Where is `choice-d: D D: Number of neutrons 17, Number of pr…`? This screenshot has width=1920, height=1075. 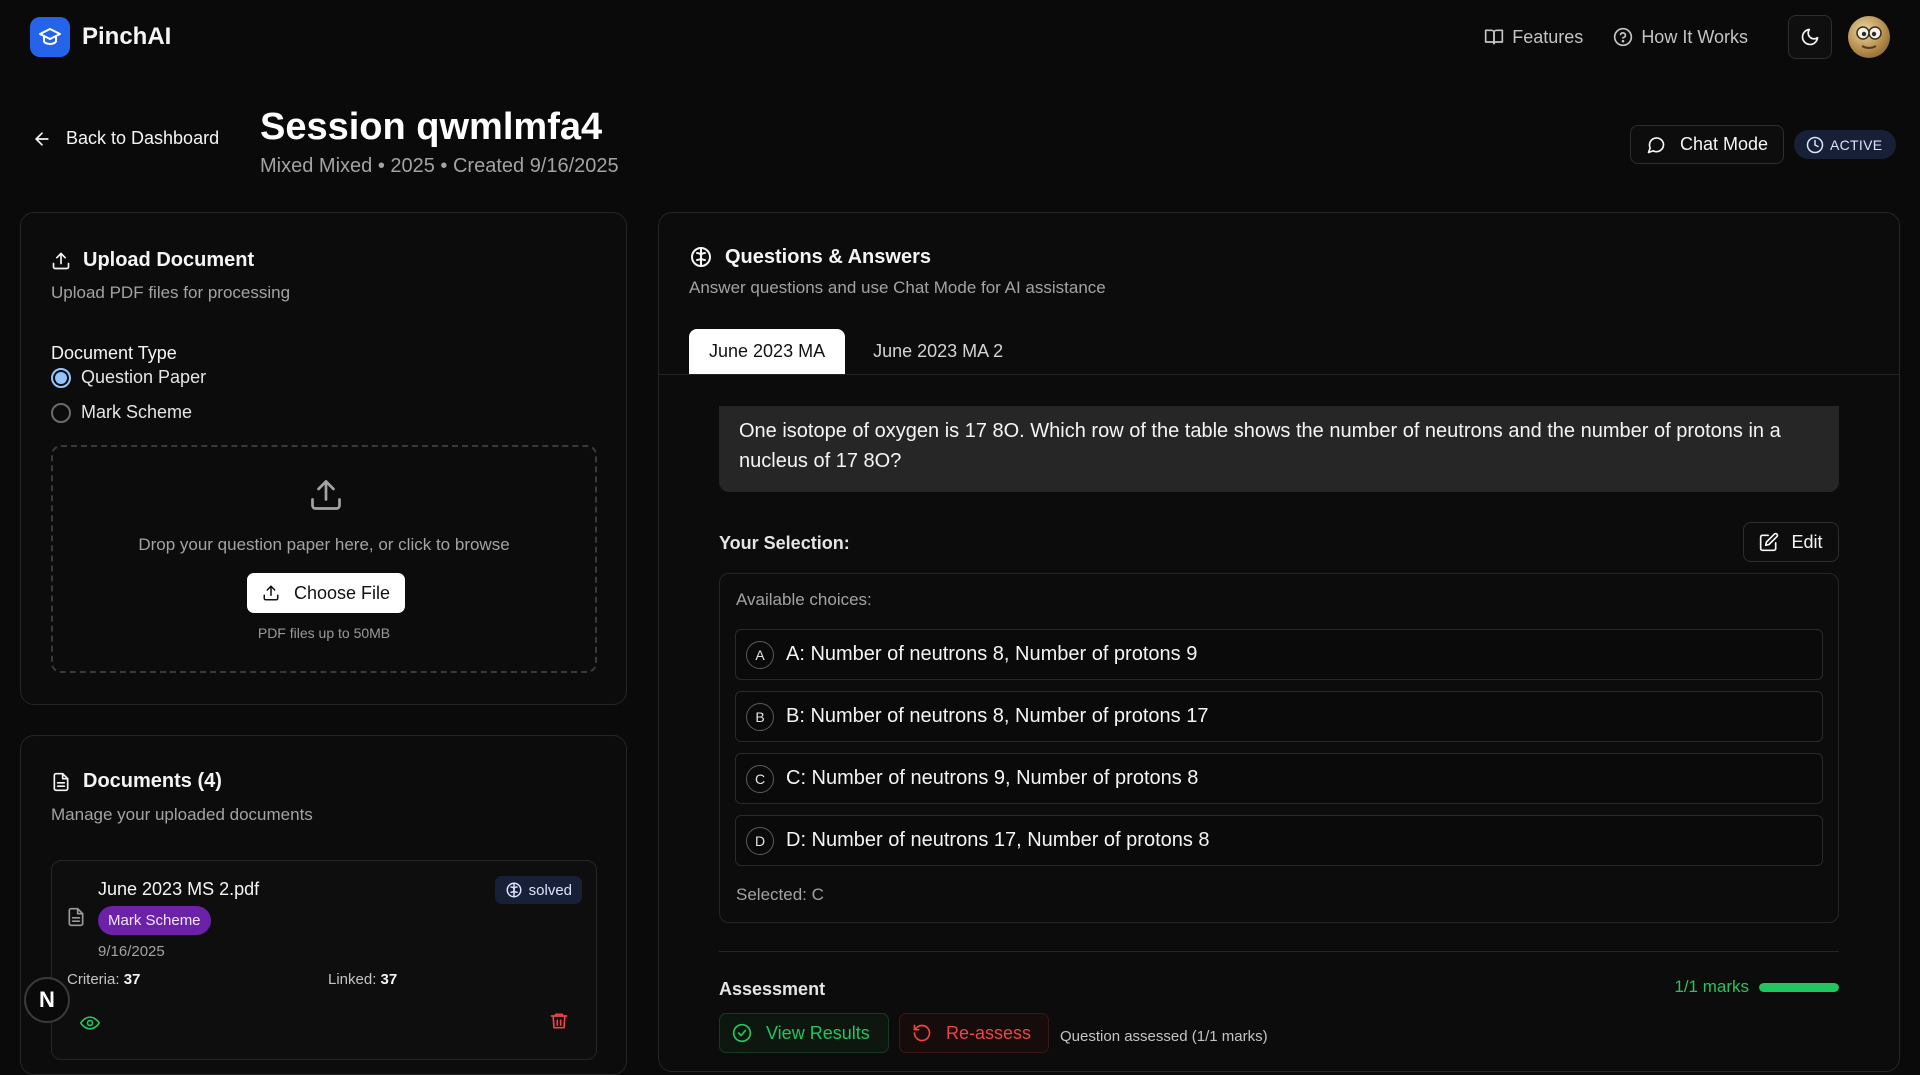 choice-d: D D: Number of neutrons 17, Number of pr… is located at coordinates (1279, 840).